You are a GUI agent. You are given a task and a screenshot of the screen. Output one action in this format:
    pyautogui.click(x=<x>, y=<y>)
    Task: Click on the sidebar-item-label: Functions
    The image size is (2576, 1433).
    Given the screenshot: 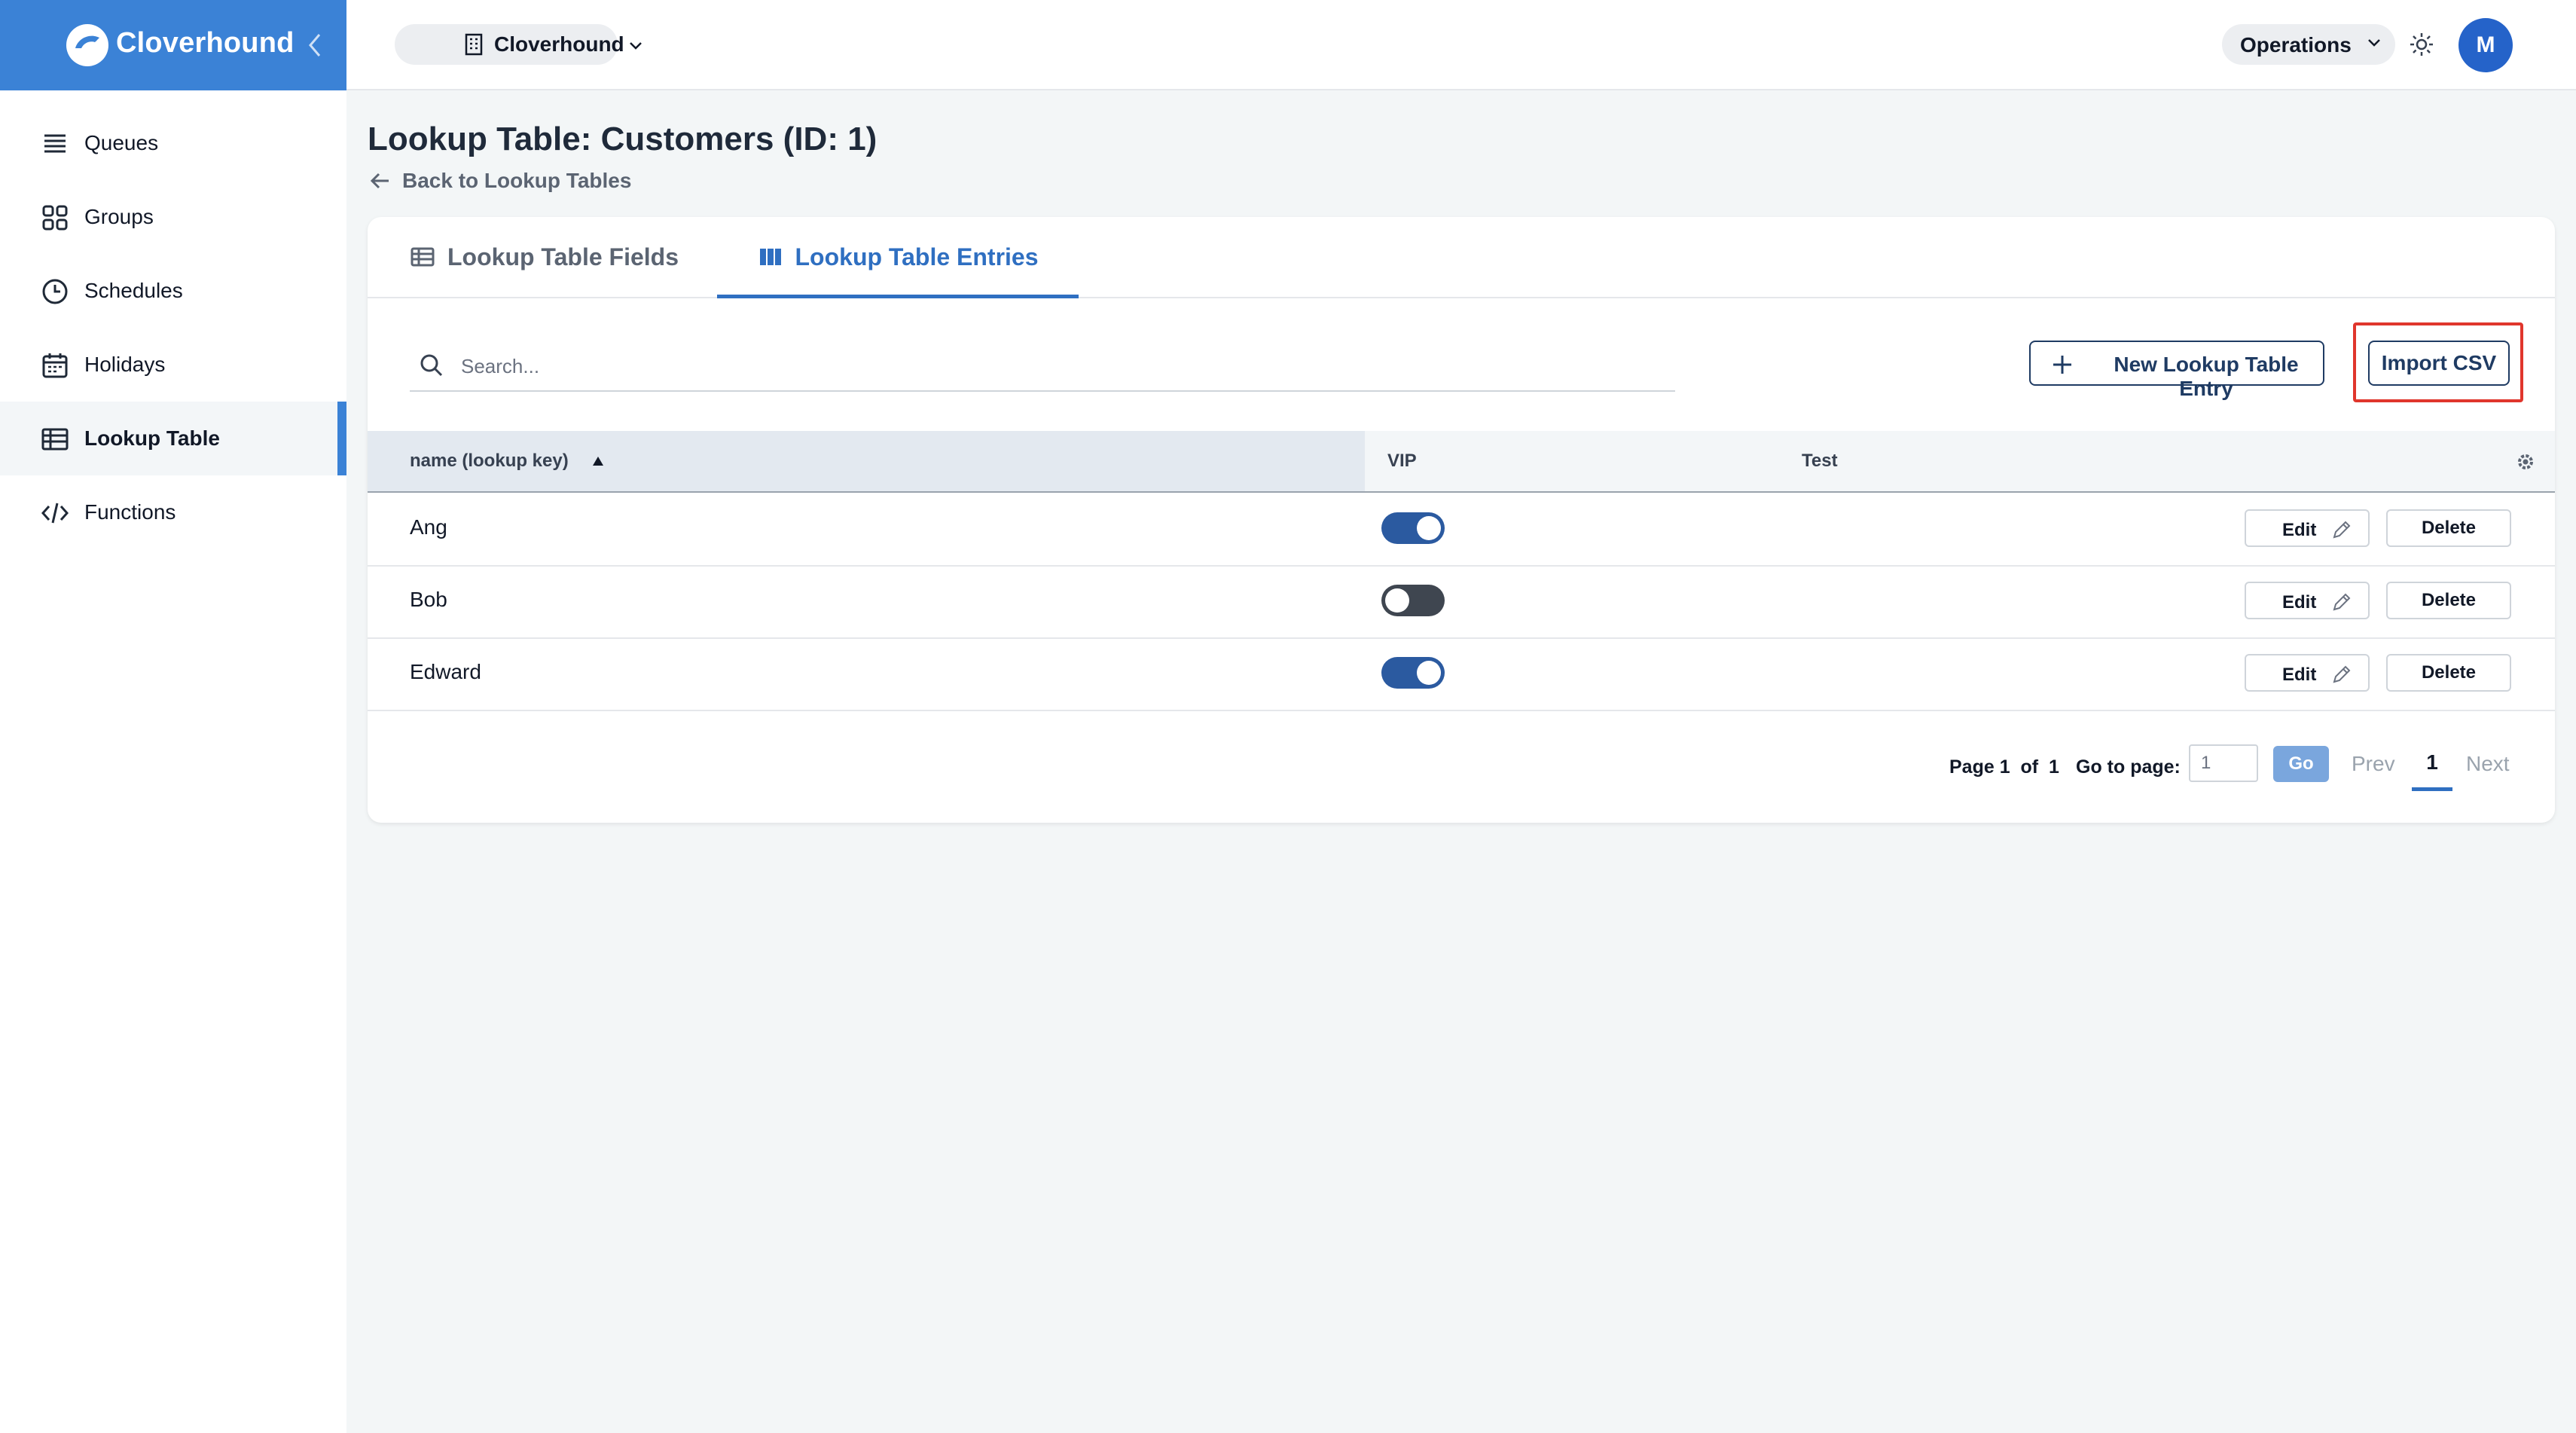 What is the action you would take?
    pyautogui.click(x=130, y=512)
    